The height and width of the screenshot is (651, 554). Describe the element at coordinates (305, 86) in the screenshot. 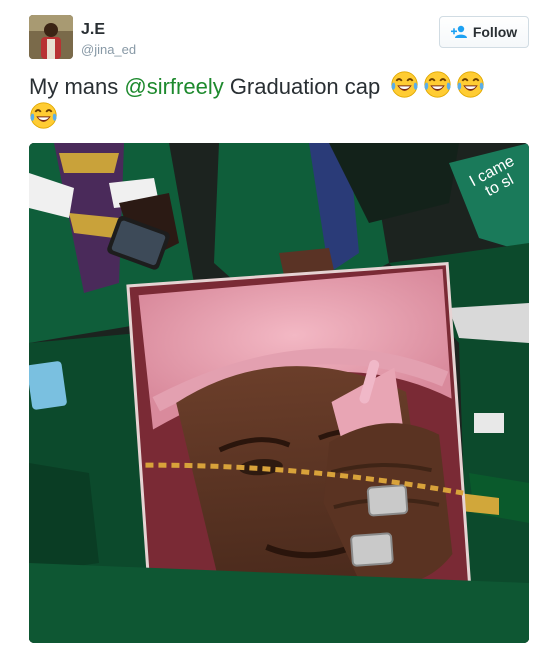

I see `tweet-text-end: Graduation cap` at that location.